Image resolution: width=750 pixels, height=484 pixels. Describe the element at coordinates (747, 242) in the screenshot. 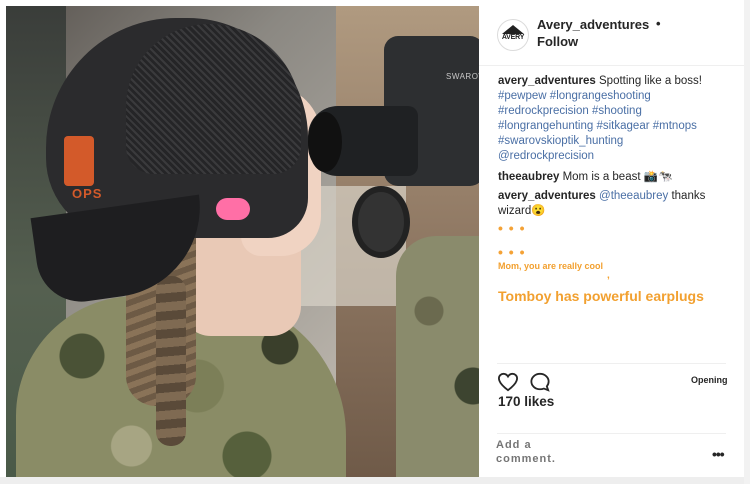

I see `frame-shadow-right` at that location.